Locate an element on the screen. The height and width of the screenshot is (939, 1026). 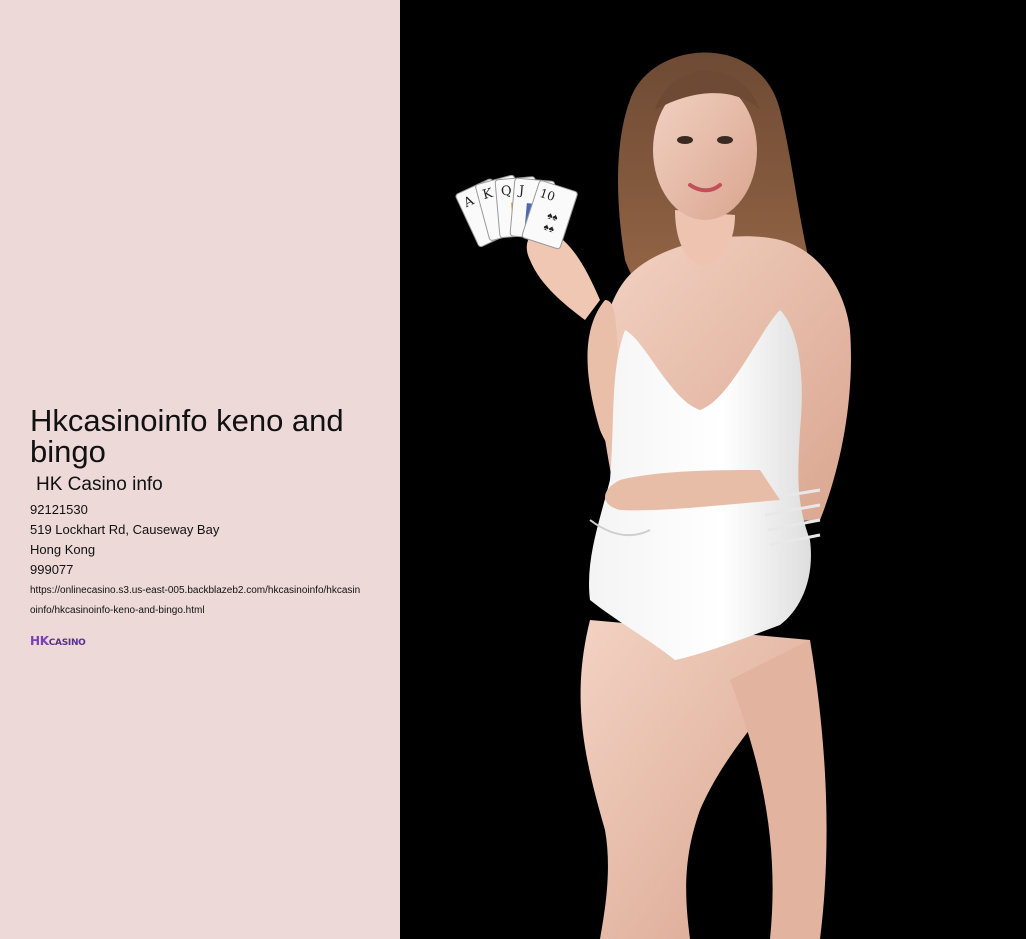
hk-casino-logo: HKCASINO is located at coordinates (58, 641).